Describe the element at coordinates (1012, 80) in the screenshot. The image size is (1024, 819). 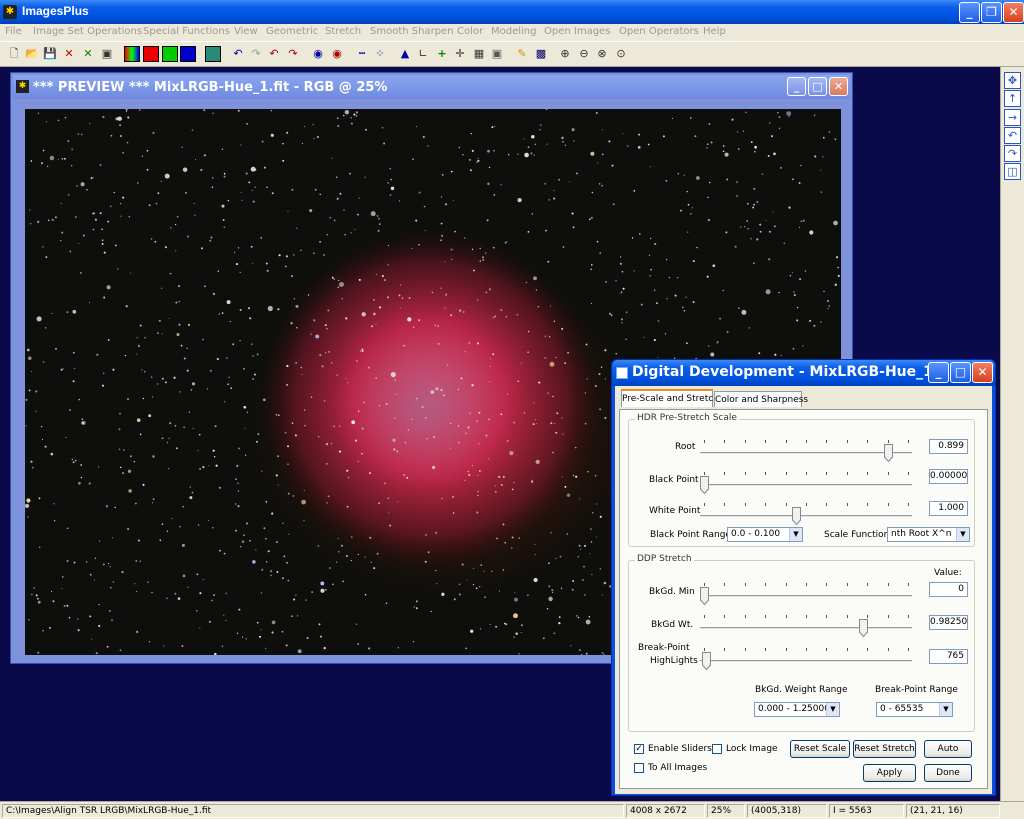
I see `move-icon: ✥` at that location.